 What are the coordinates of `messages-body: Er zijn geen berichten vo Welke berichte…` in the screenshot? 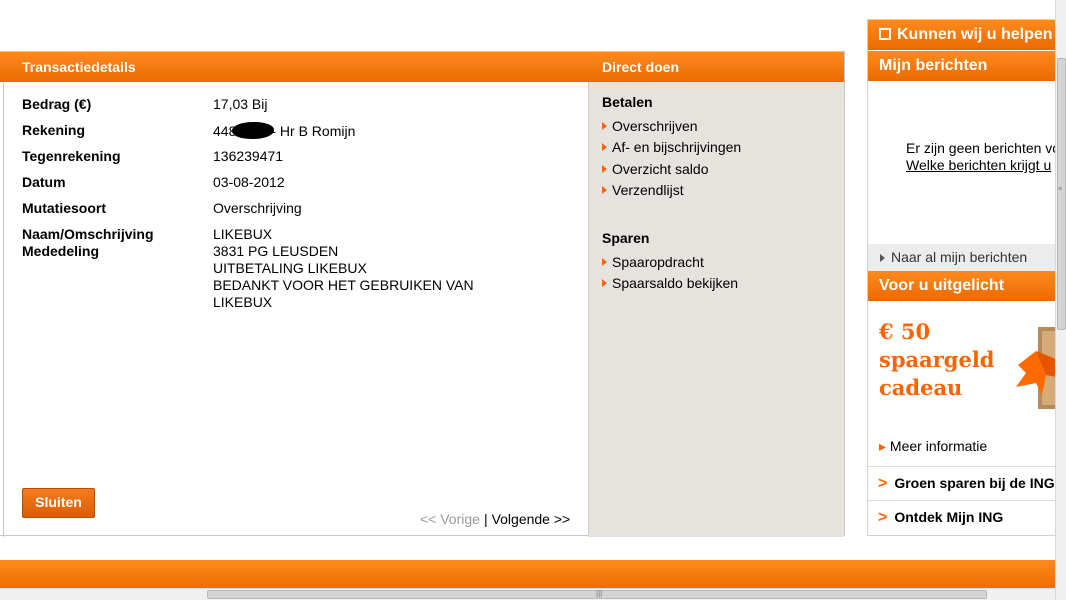 It's located at (983, 157).